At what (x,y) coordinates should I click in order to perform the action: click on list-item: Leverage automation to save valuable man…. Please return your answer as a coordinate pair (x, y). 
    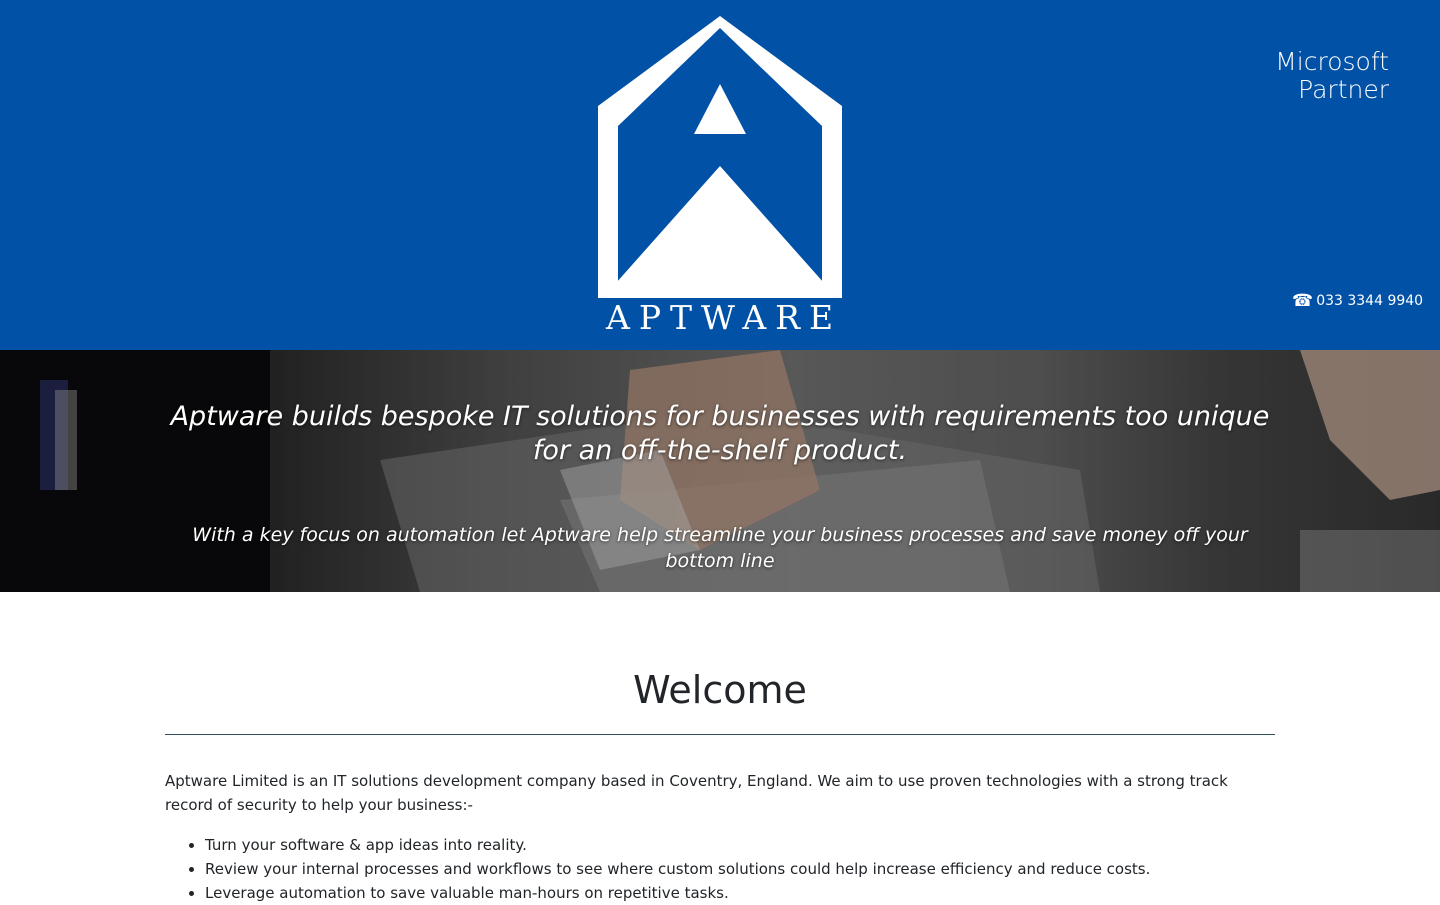
    Looking at the image, I should click on (740, 893).